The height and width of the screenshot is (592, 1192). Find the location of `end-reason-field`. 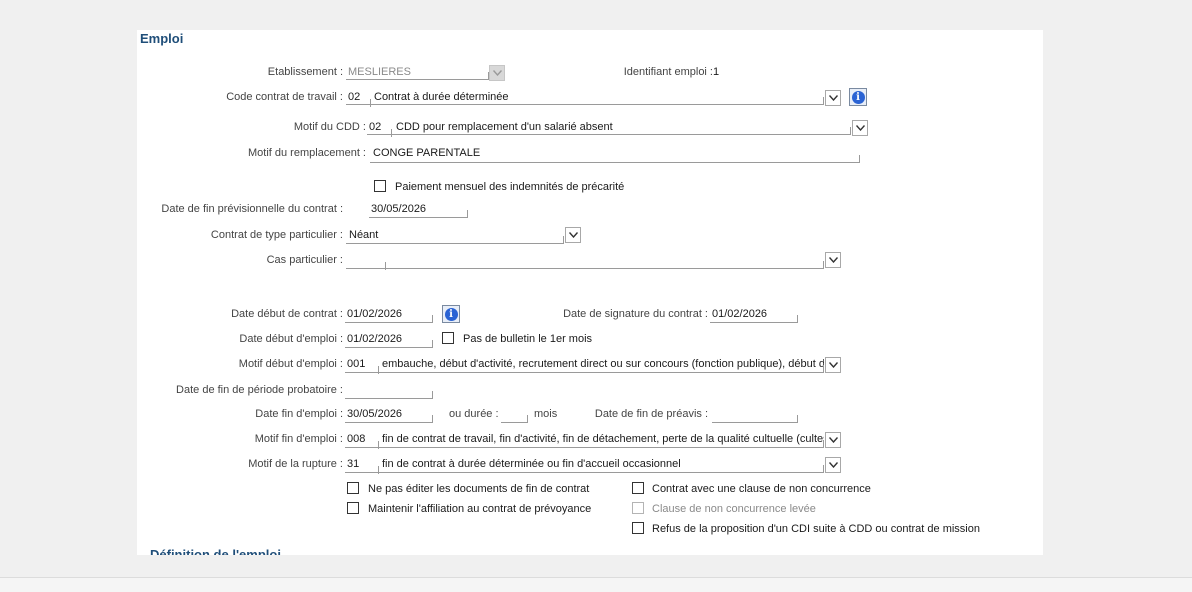

end-reason-field is located at coordinates (584, 444).